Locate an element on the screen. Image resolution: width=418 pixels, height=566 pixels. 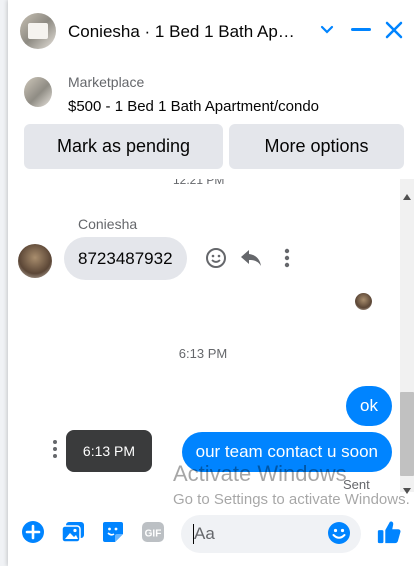
svg-text: GIF is located at coordinates (153, 534).